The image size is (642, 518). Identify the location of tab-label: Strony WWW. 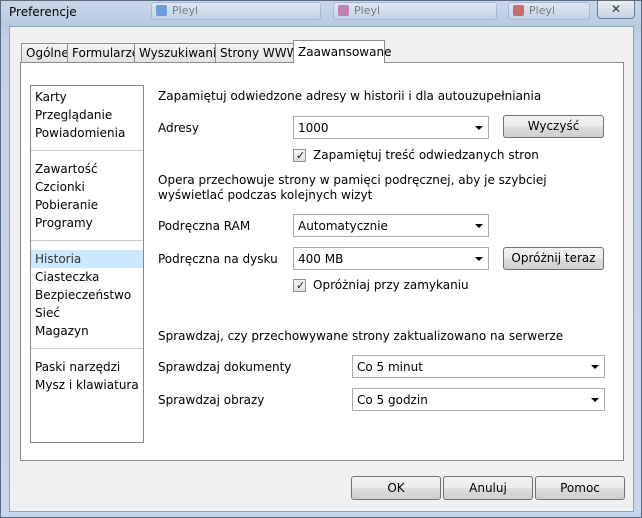
(259, 53).